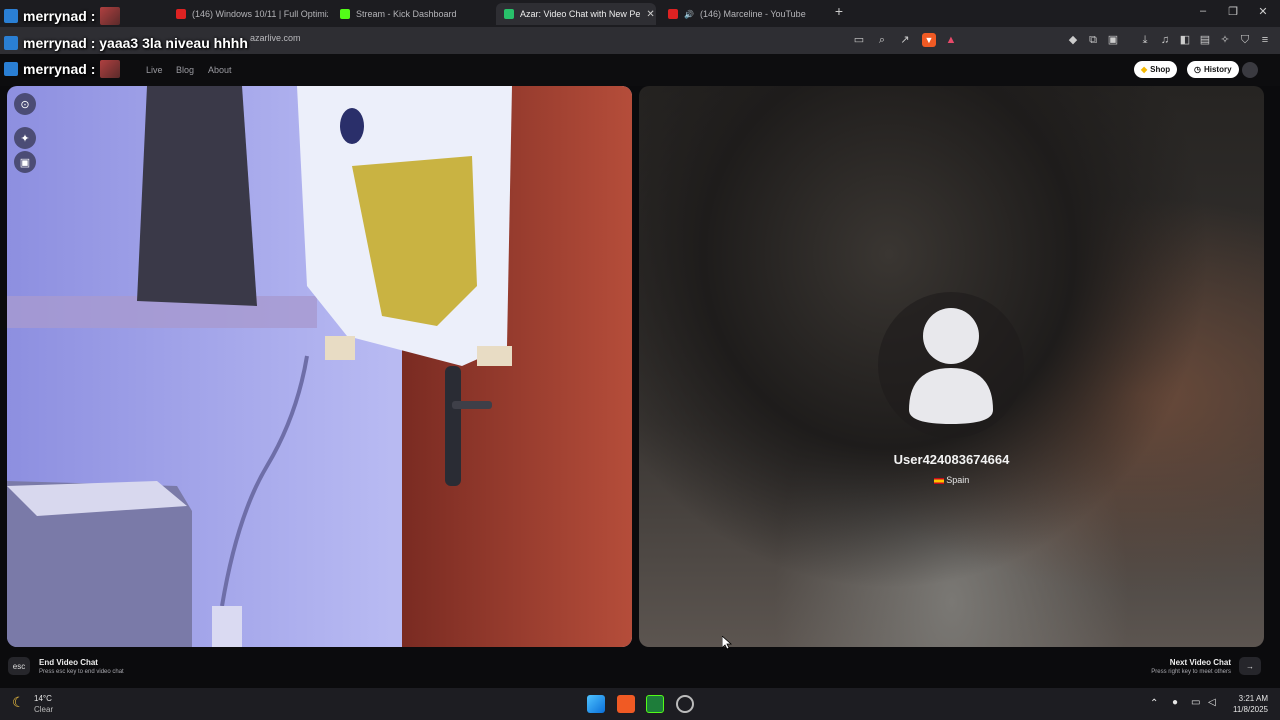 The image size is (1280, 720). I want to click on azar-icon, so click(509, 14).